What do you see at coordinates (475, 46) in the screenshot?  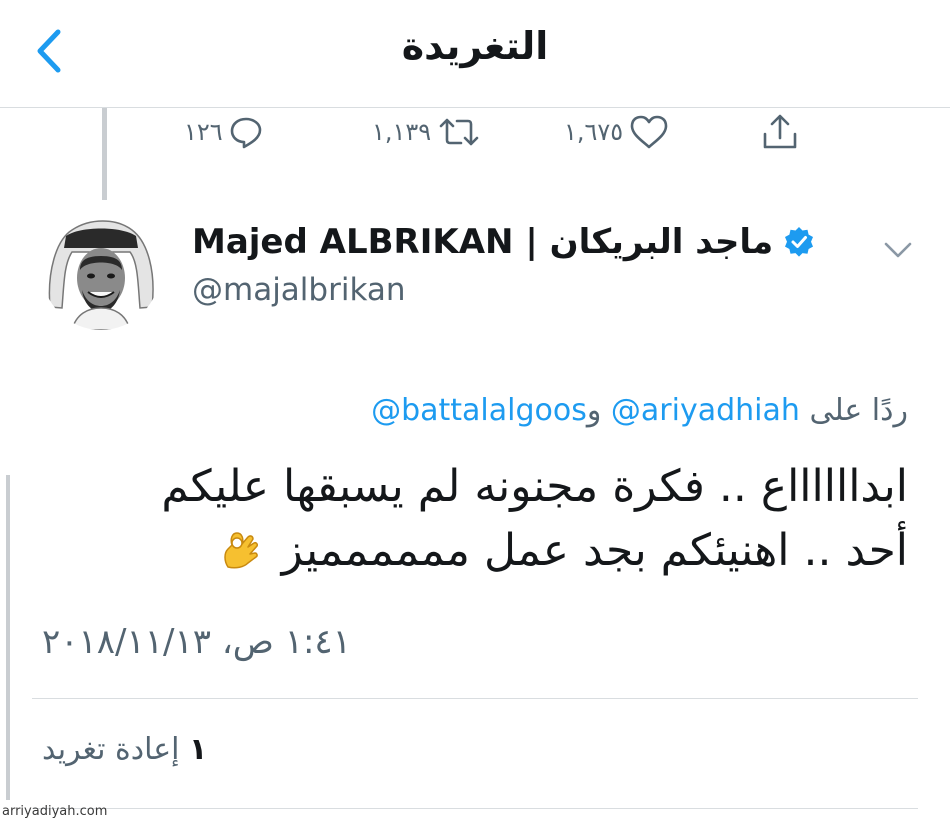 I see `page-title: التغريدة` at bounding box center [475, 46].